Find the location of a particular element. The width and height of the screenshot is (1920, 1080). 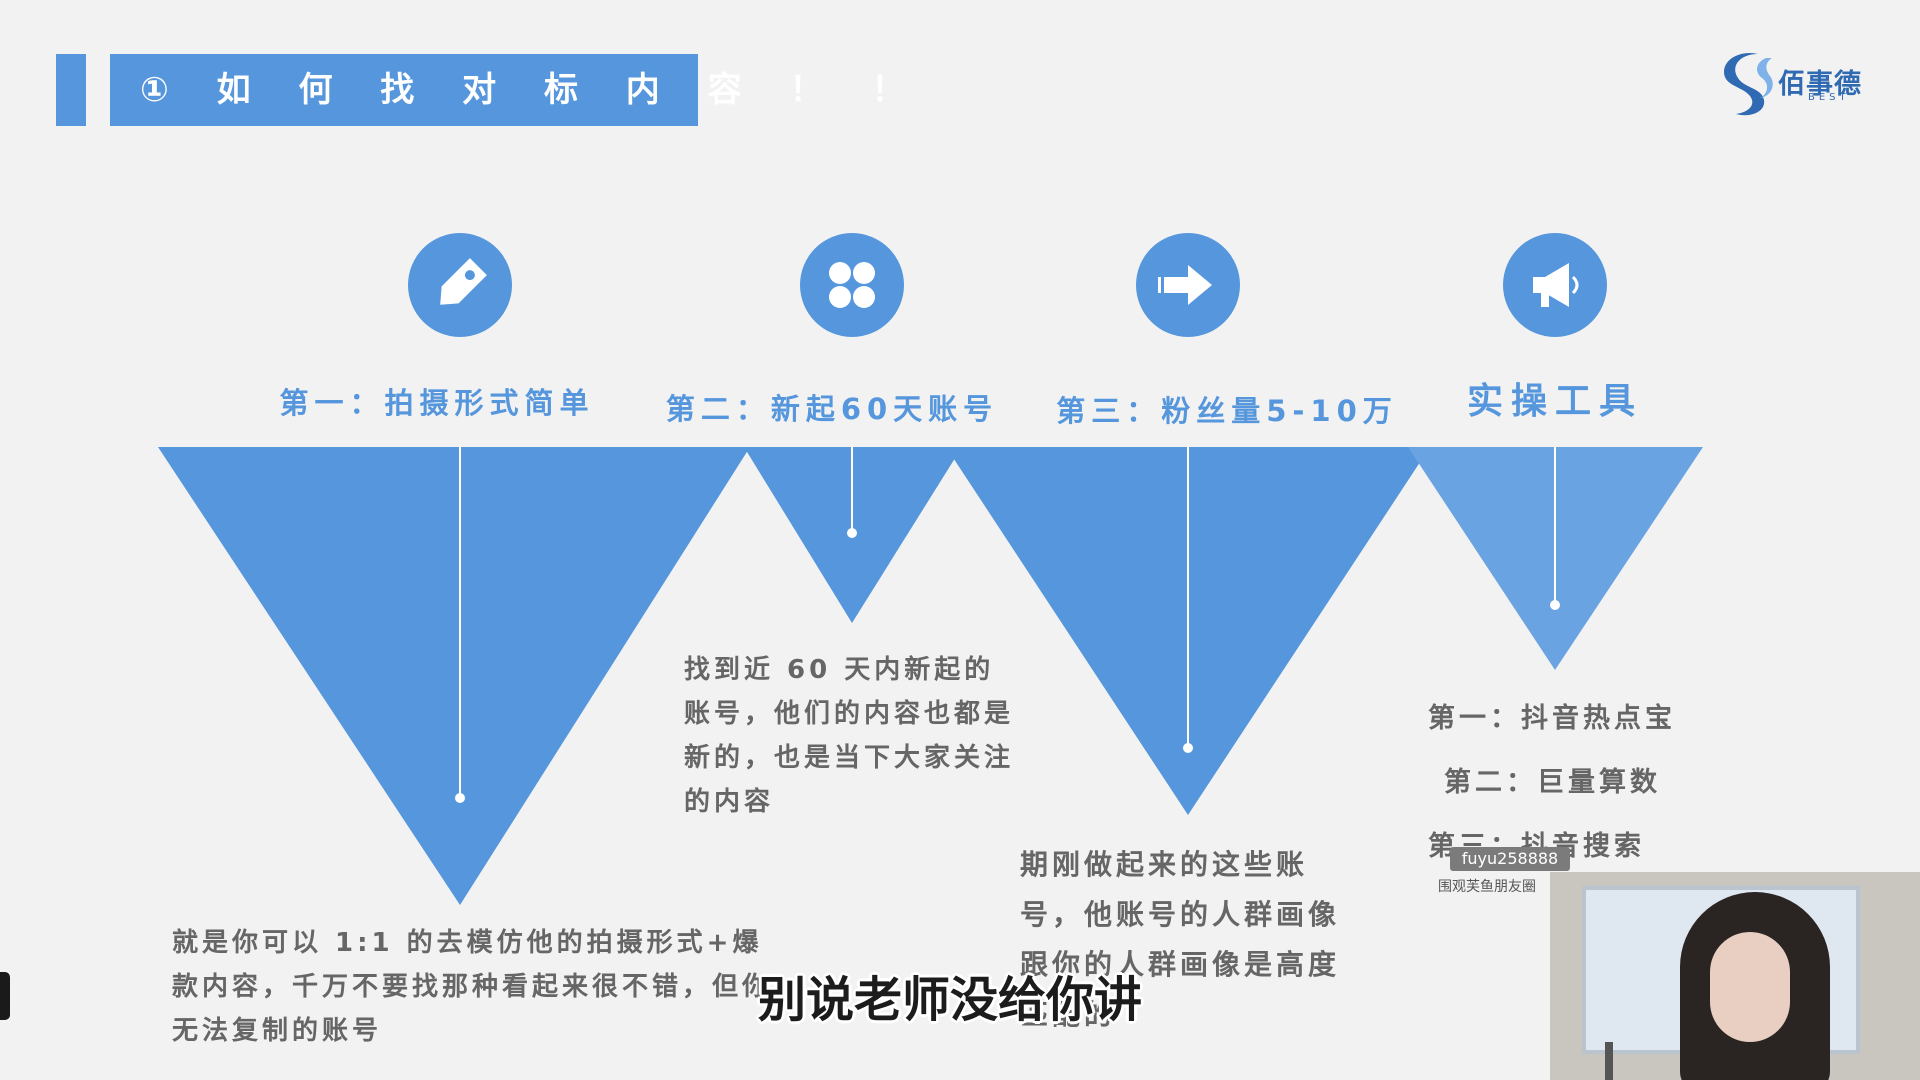

webcam-person-face is located at coordinates (1750, 987).